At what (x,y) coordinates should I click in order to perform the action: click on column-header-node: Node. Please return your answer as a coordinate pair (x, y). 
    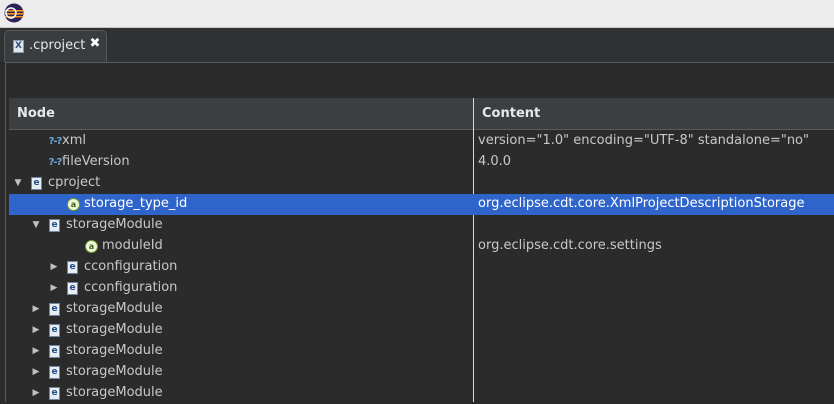
    Looking at the image, I should click on (36, 113).